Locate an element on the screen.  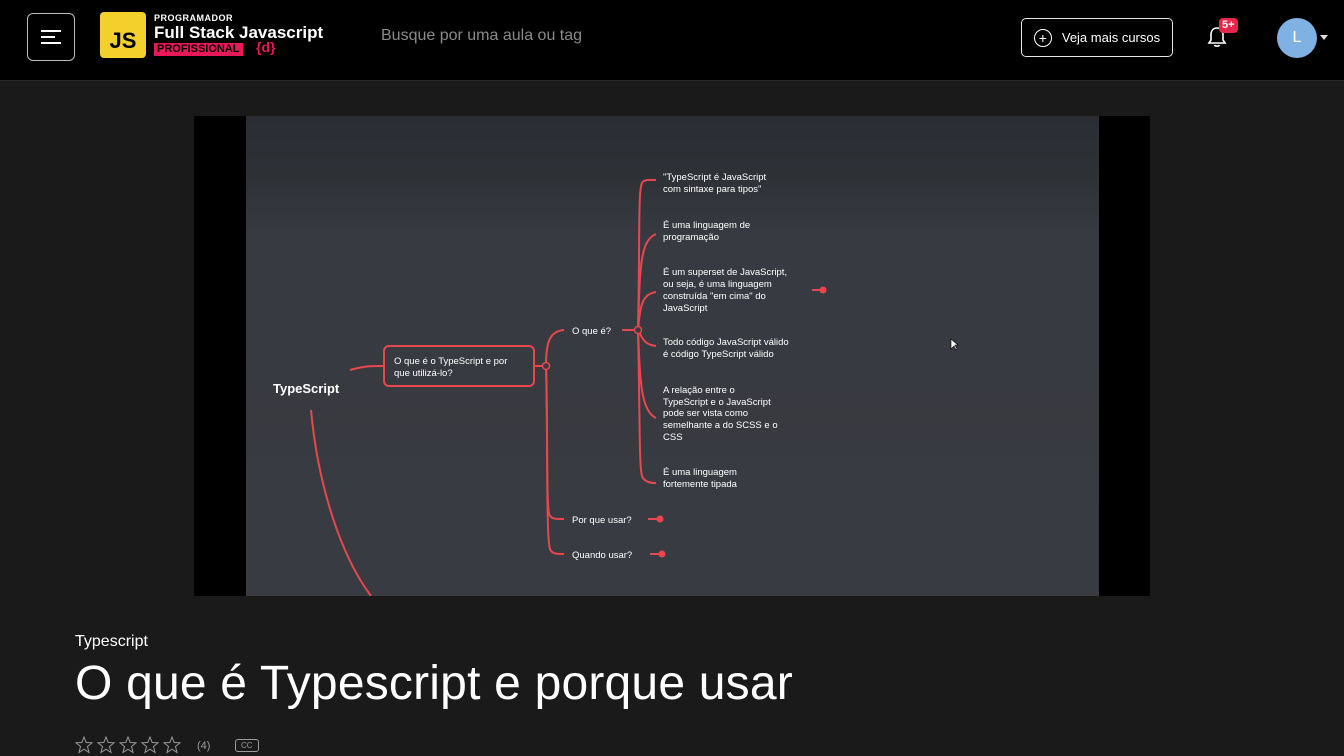
mindmap-item-3-line-2: ou seja, é uma linguagem is located at coordinates (717, 284).